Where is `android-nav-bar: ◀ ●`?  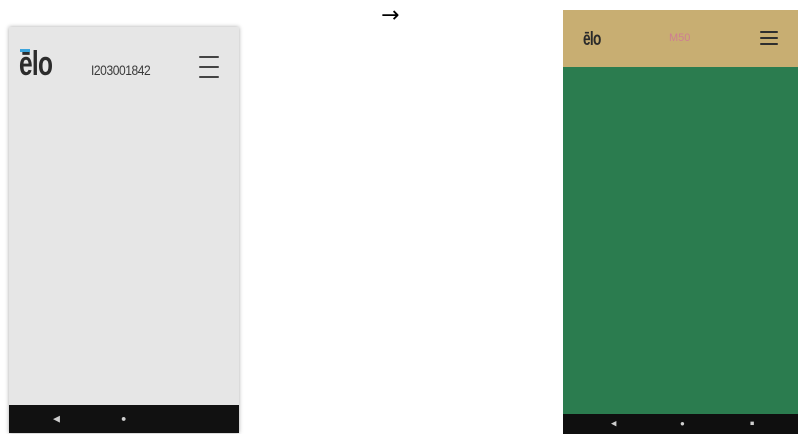 android-nav-bar: ◀ ● is located at coordinates (124, 419).